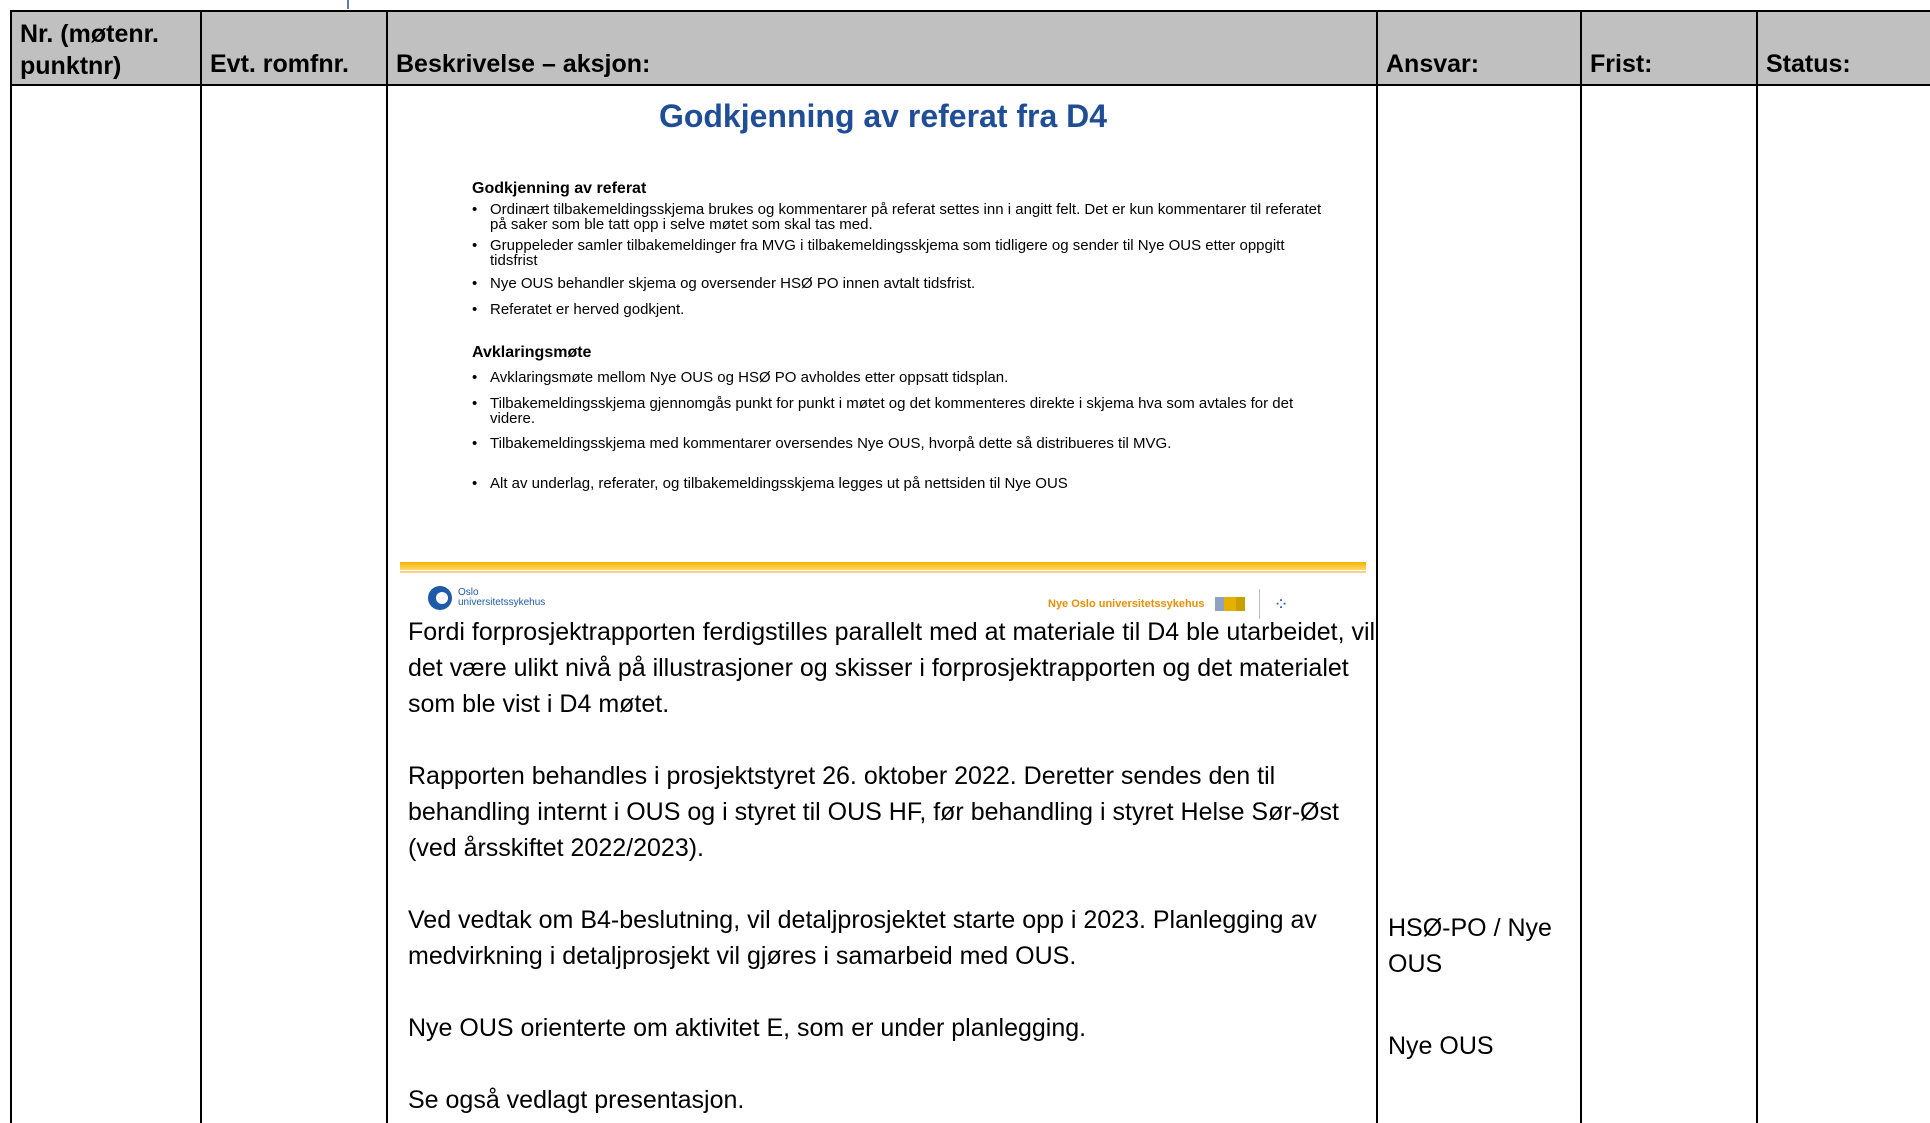 The width and height of the screenshot is (1930, 1123). Describe the element at coordinates (523, 64) in the screenshot. I see `header-beskrivelse: Beskrivelse – aksjon:` at that location.